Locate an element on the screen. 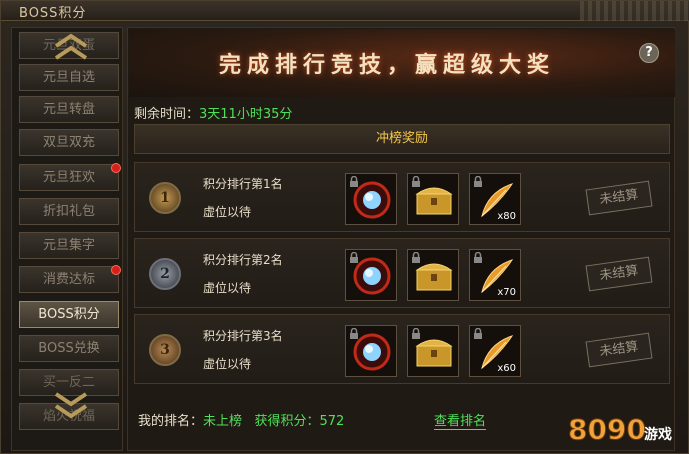  rank-row-3: 3 积分排行第3名 虚位以待 x60 未结算 is located at coordinates (402, 349).